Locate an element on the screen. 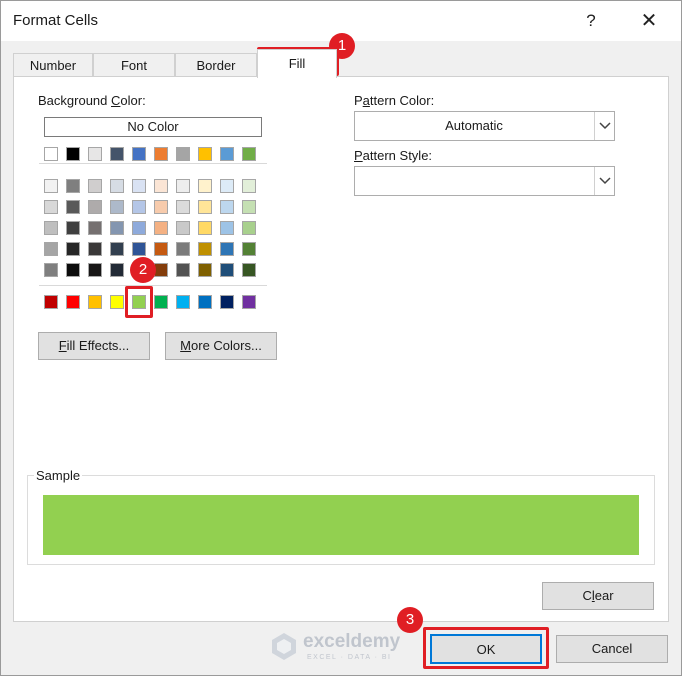 Image resolution: width=682 pixels, height=676 pixels. pattern-style-value is located at coordinates (474, 181).